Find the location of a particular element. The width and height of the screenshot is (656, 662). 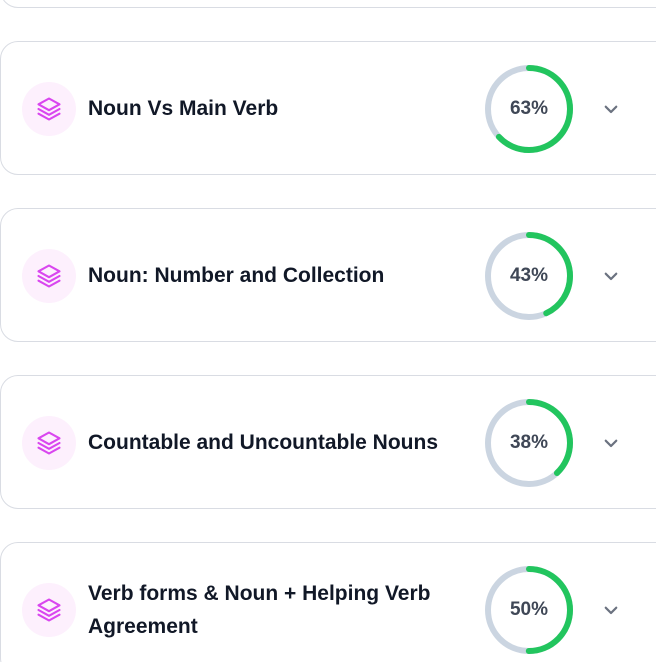

topic-title: Countable and Uncountable Nouns is located at coordinates (263, 442).